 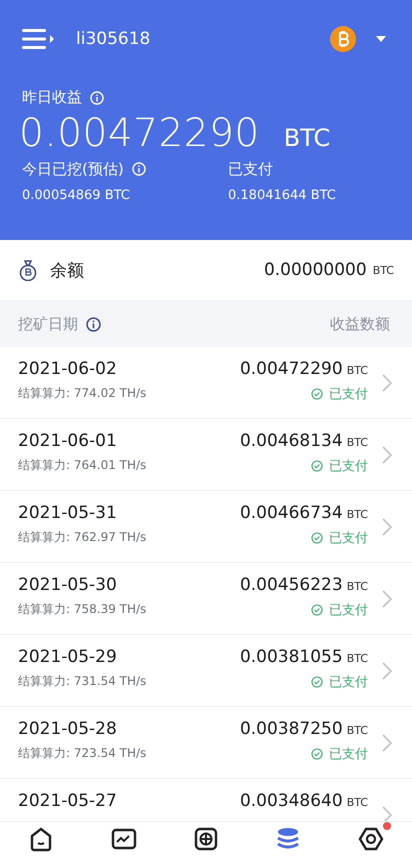 What do you see at coordinates (315, 270) in the screenshot?
I see `balance-value: 0.00000000` at bounding box center [315, 270].